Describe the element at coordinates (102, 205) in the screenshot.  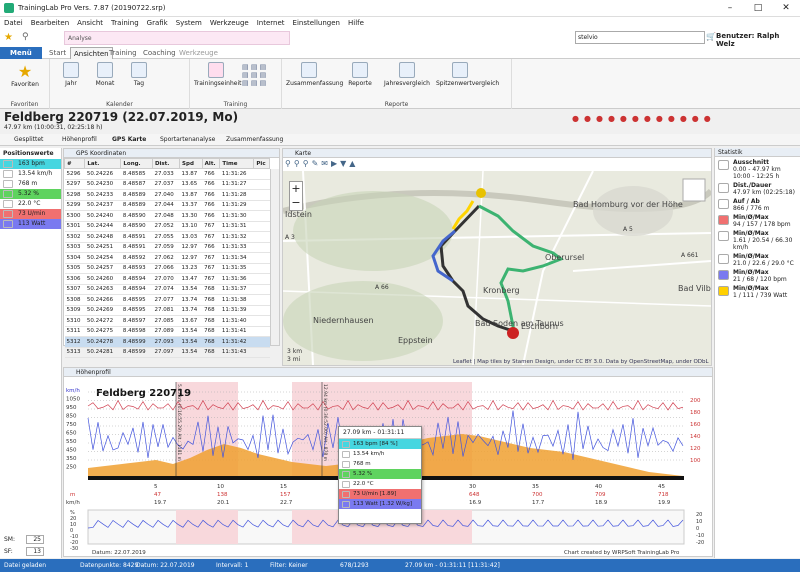
I see `table-cell: 50.24237` at that location.